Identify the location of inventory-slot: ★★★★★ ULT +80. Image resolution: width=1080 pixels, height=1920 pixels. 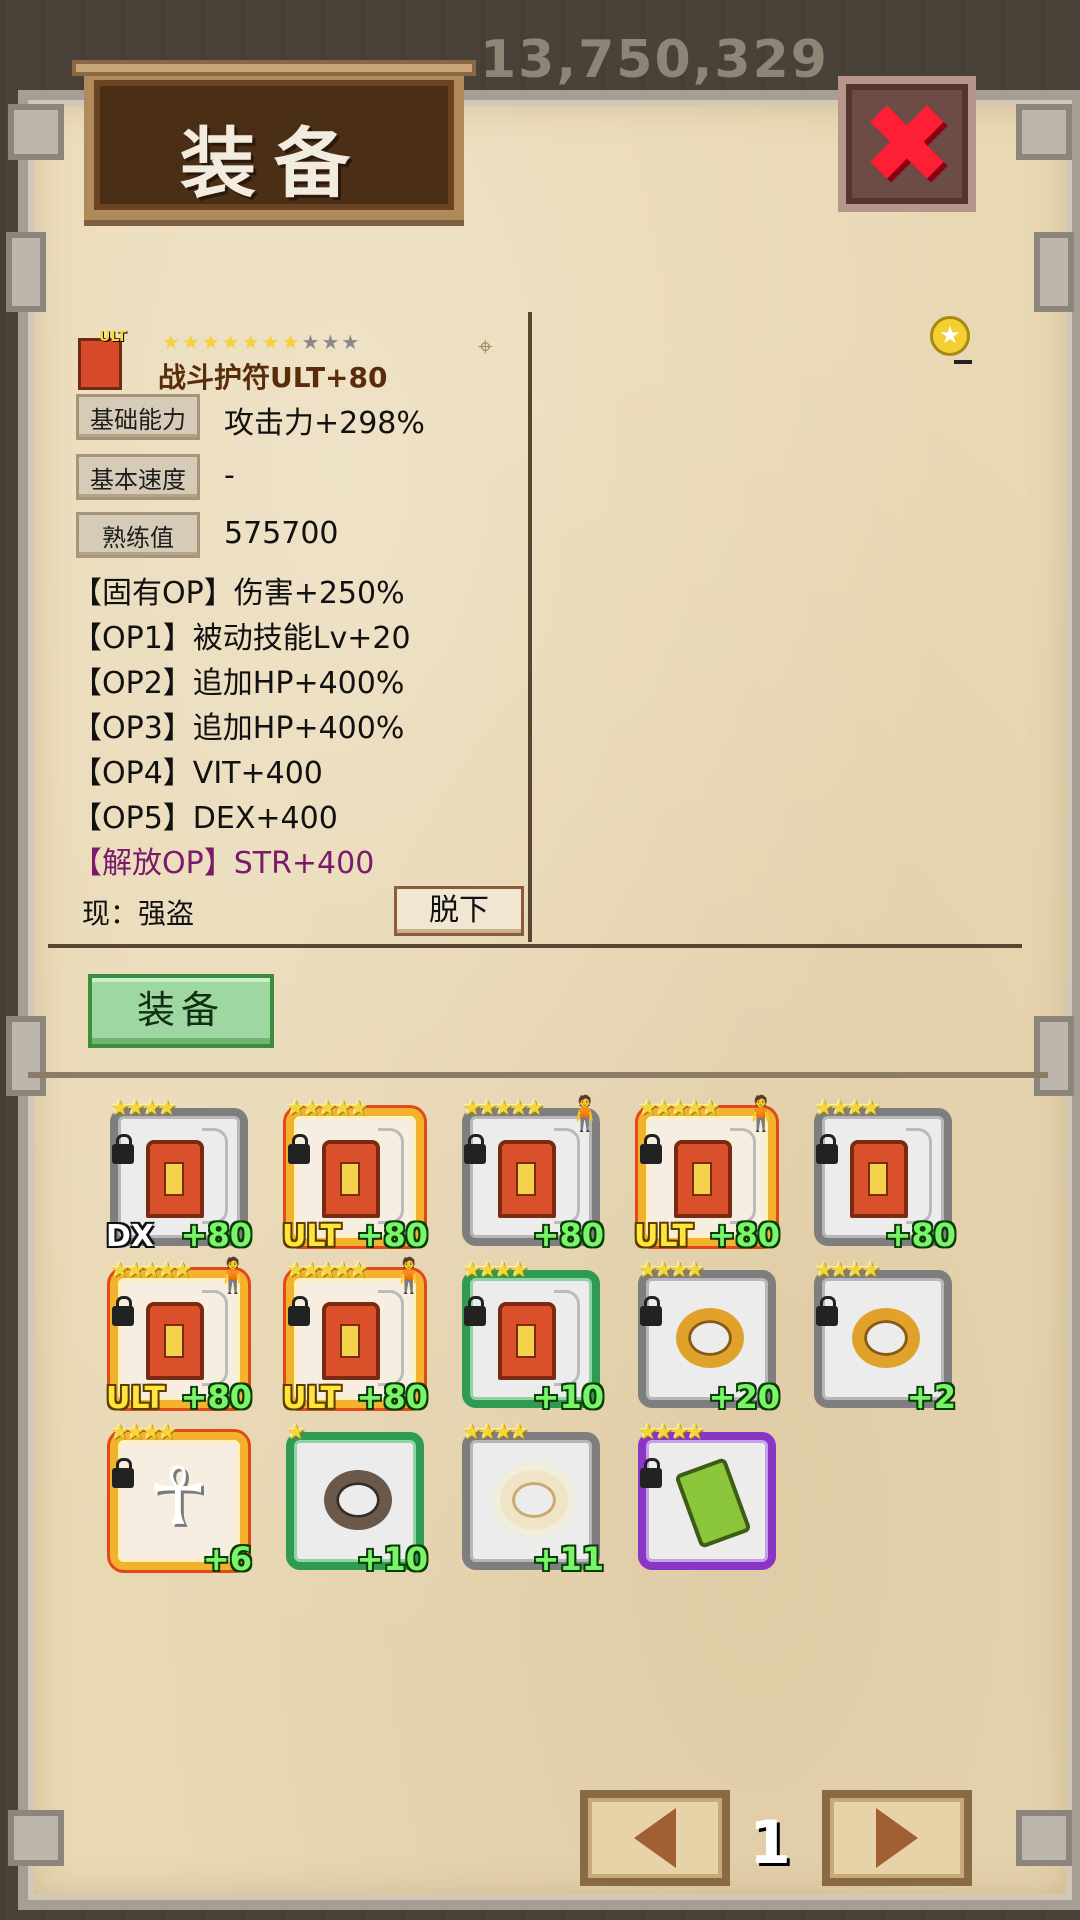
(355, 1175).